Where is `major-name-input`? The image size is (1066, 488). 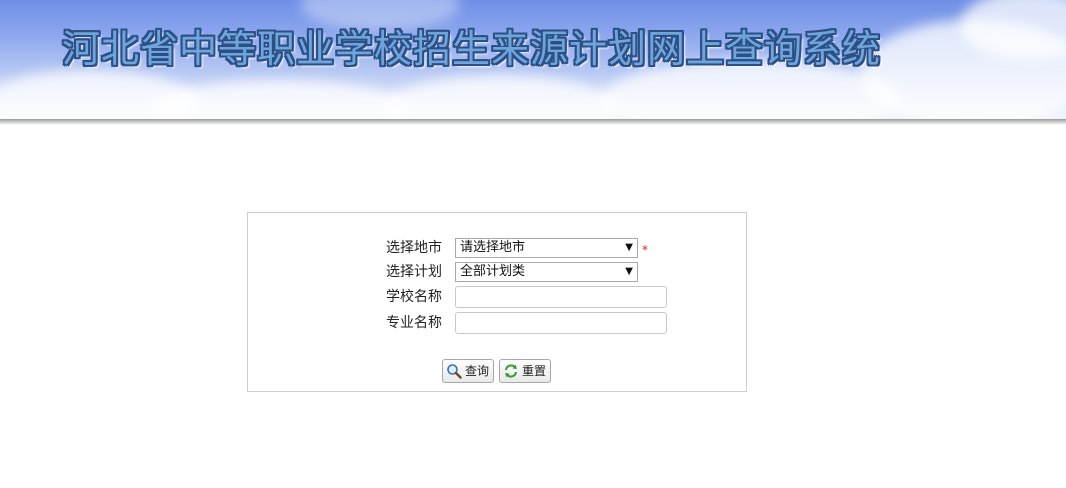
major-name-input is located at coordinates (561, 323).